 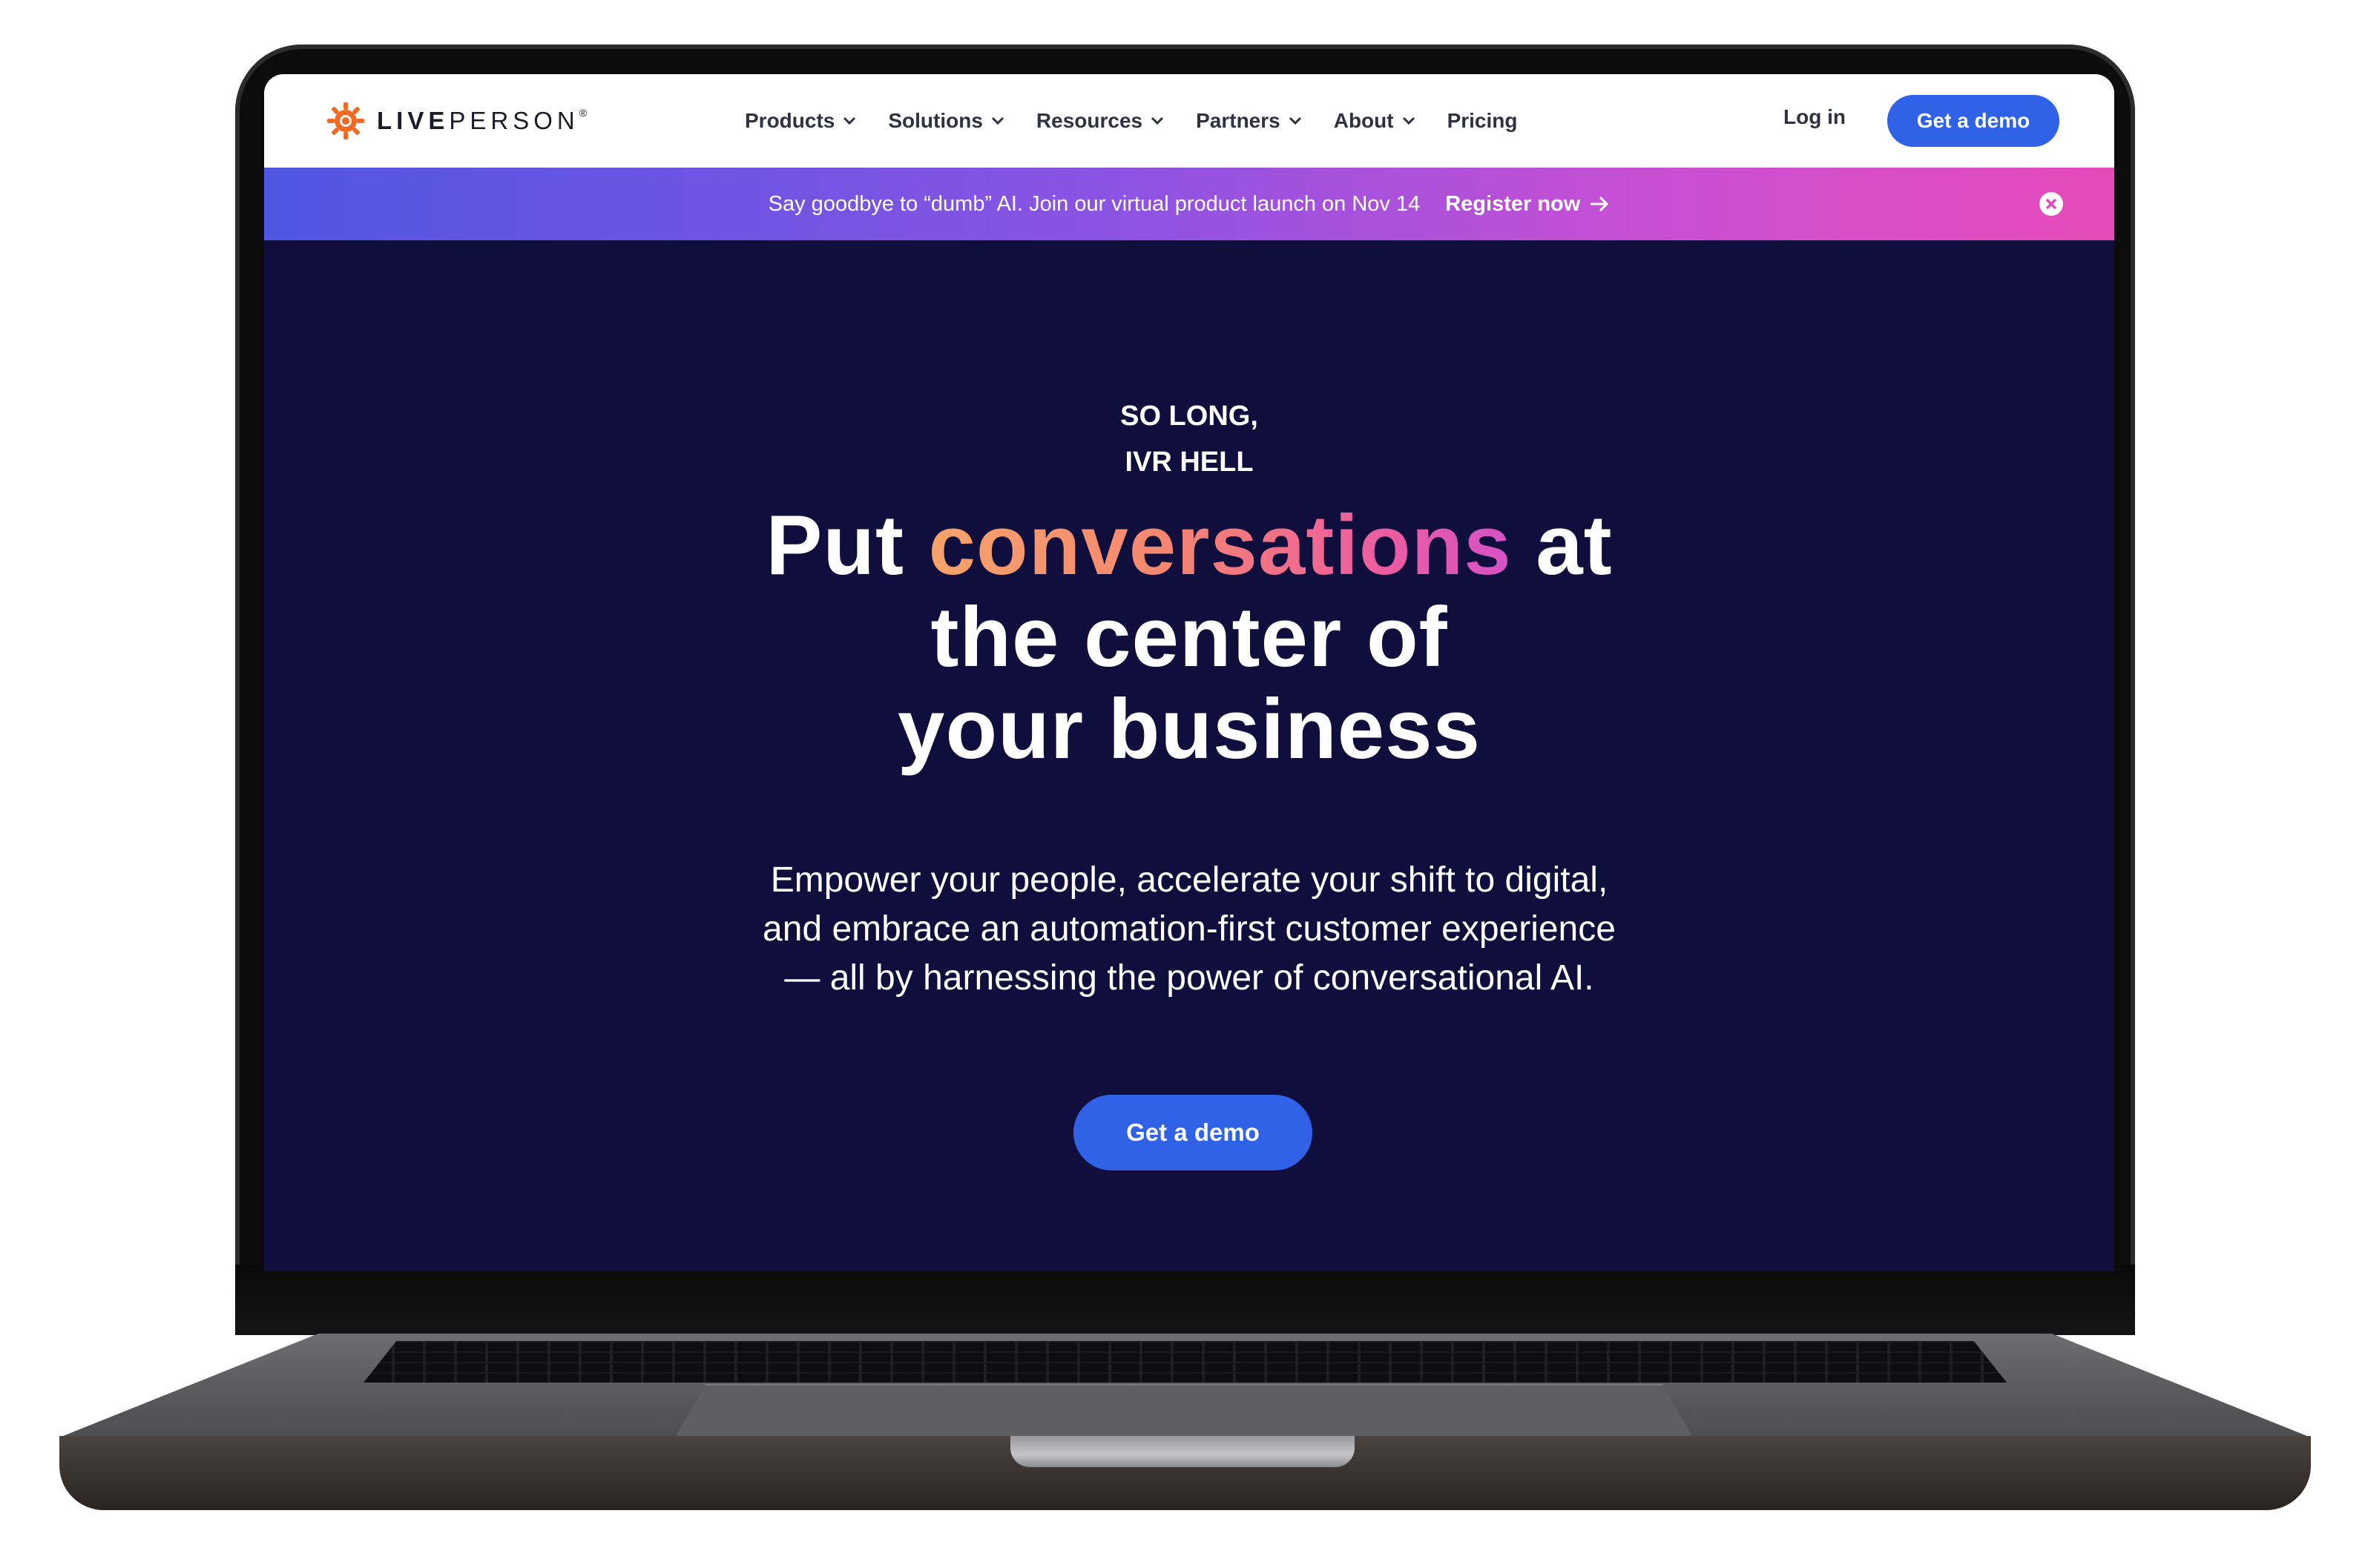 I want to click on hero-eyebrow: SO LONG, IVR HELL, so click(x=1189, y=439).